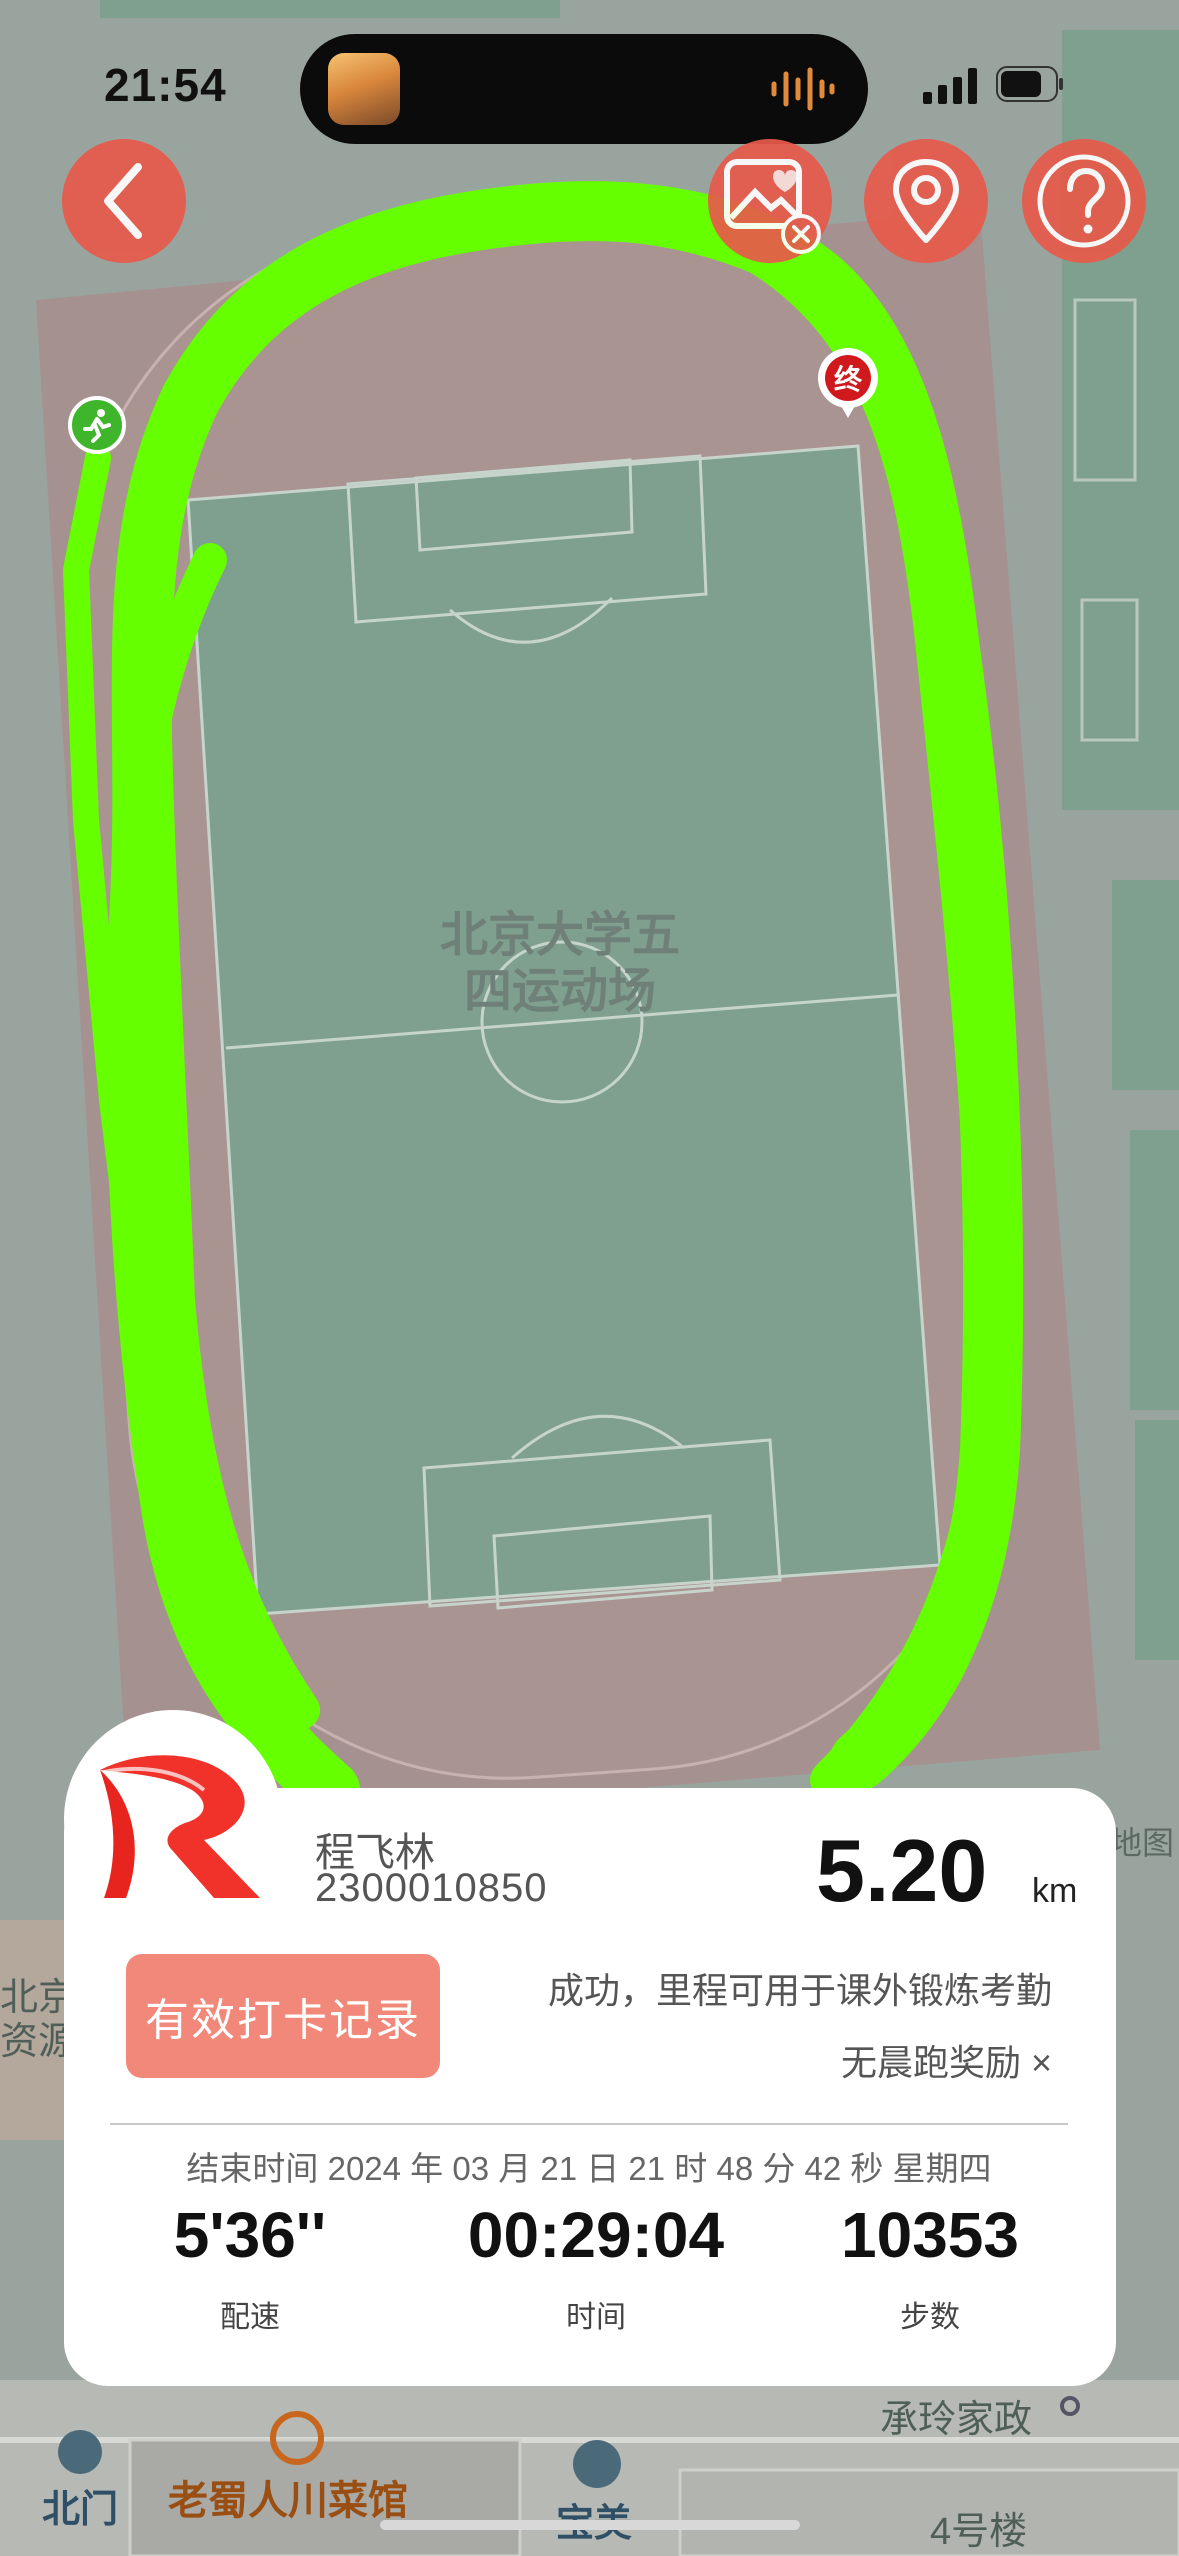 The image size is (1179, 2556). Describe the element at coordinates (1142, 1843) in the screenshot. I see `map-attribution: 地图` at that location.